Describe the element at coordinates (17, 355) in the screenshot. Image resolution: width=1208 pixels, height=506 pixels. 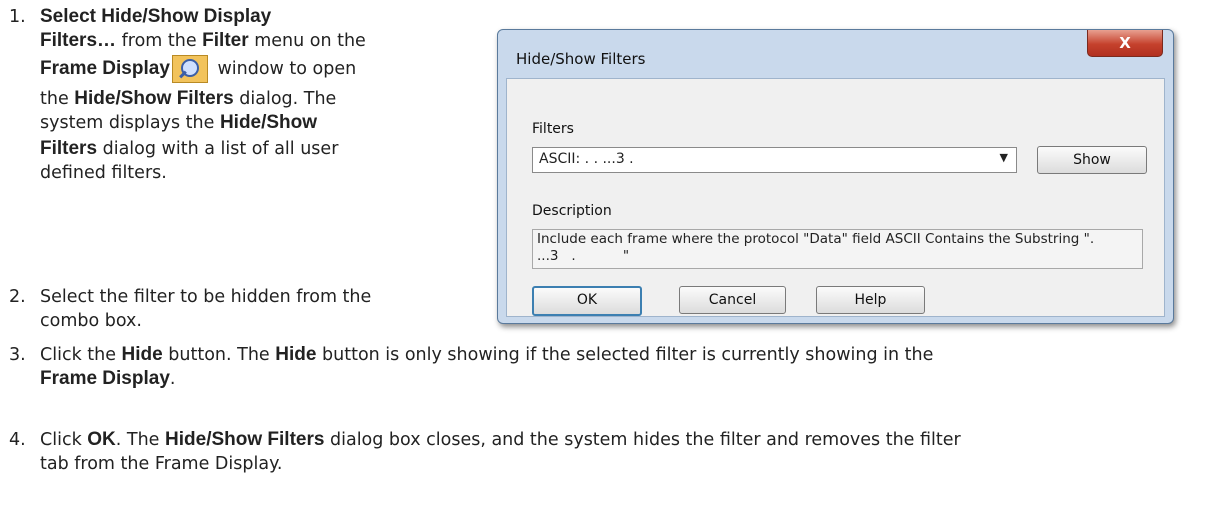
I see `step-number: 3.` at that location.